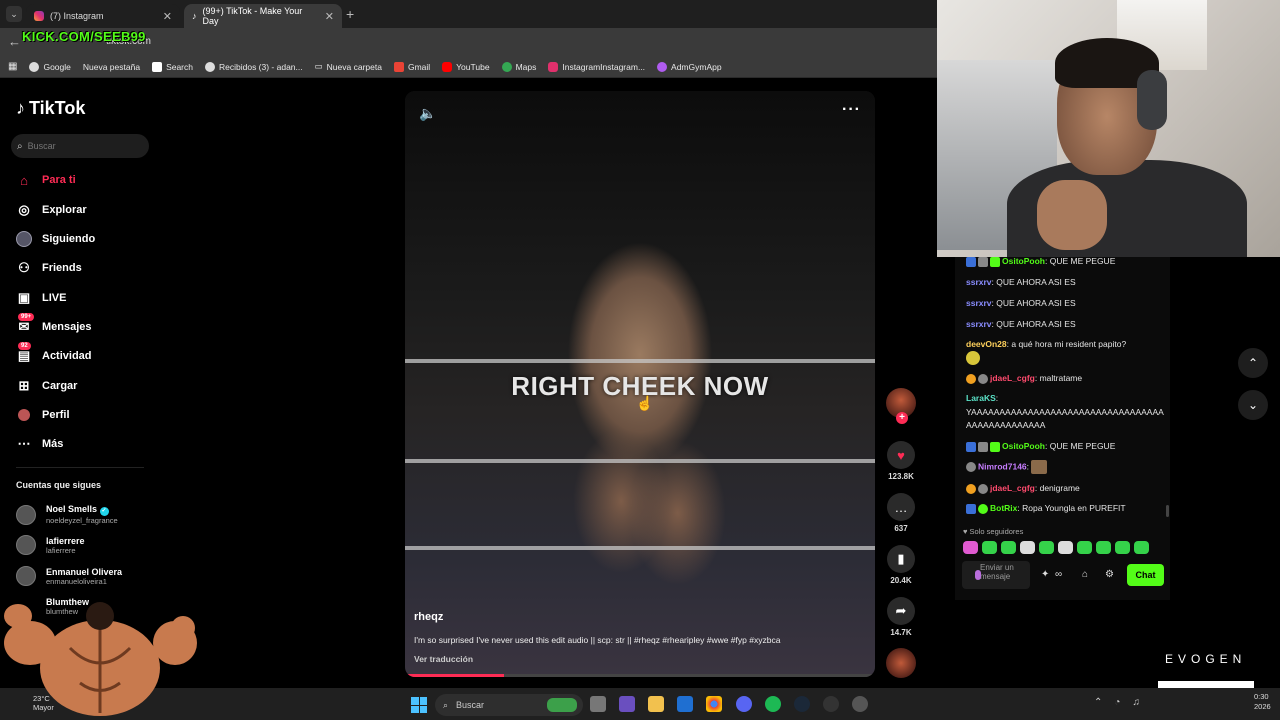  I want to click on app-icon, so click(627, 704).